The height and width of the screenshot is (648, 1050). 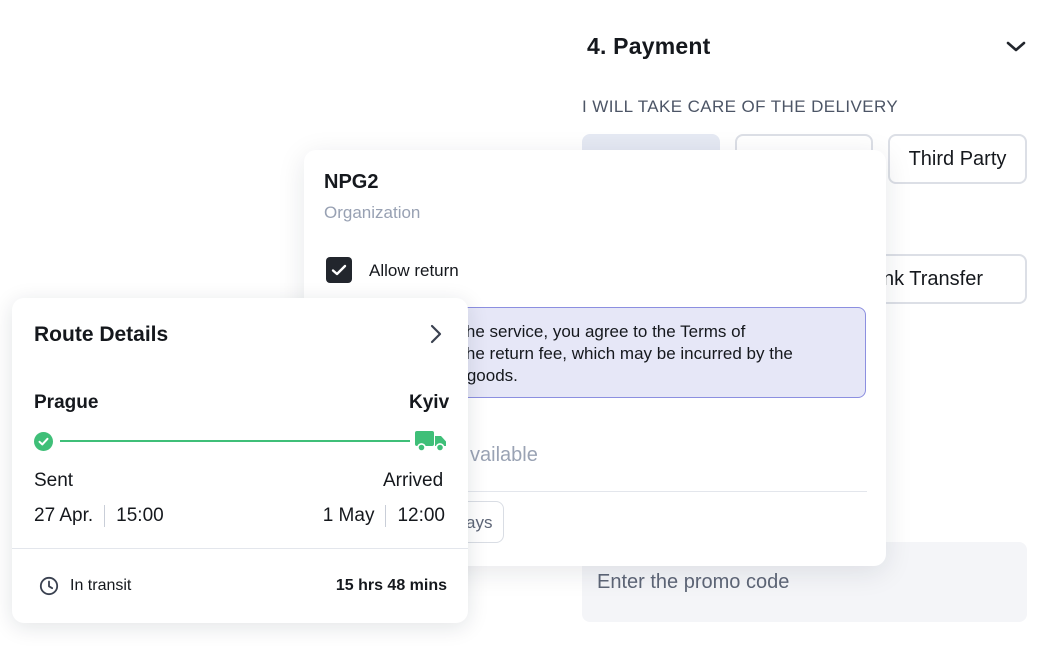 I want to click on days-chip-label: ays, so click(x=479, y=522).